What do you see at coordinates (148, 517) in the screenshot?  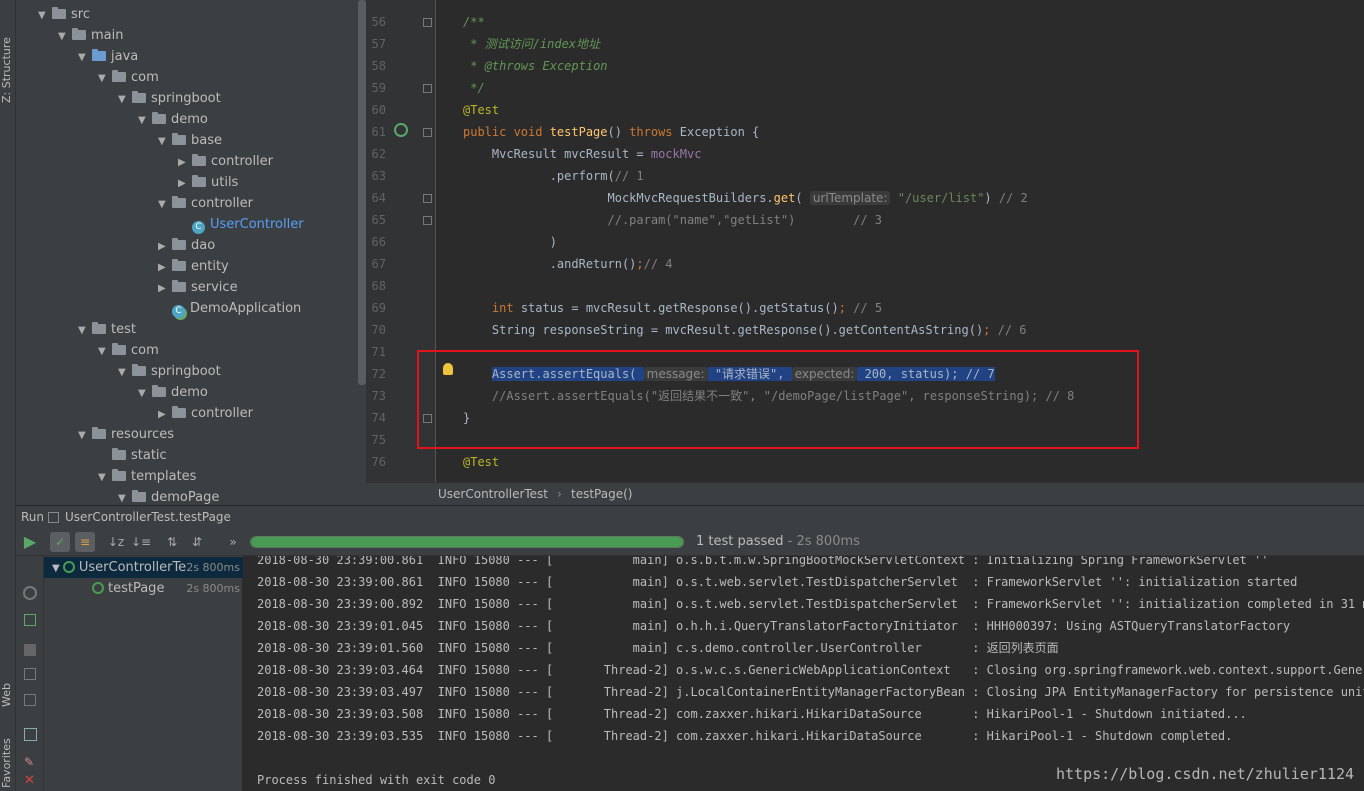 I see `run-config-name: UserControllerTest.testPage` at bounding box center [148, 517].